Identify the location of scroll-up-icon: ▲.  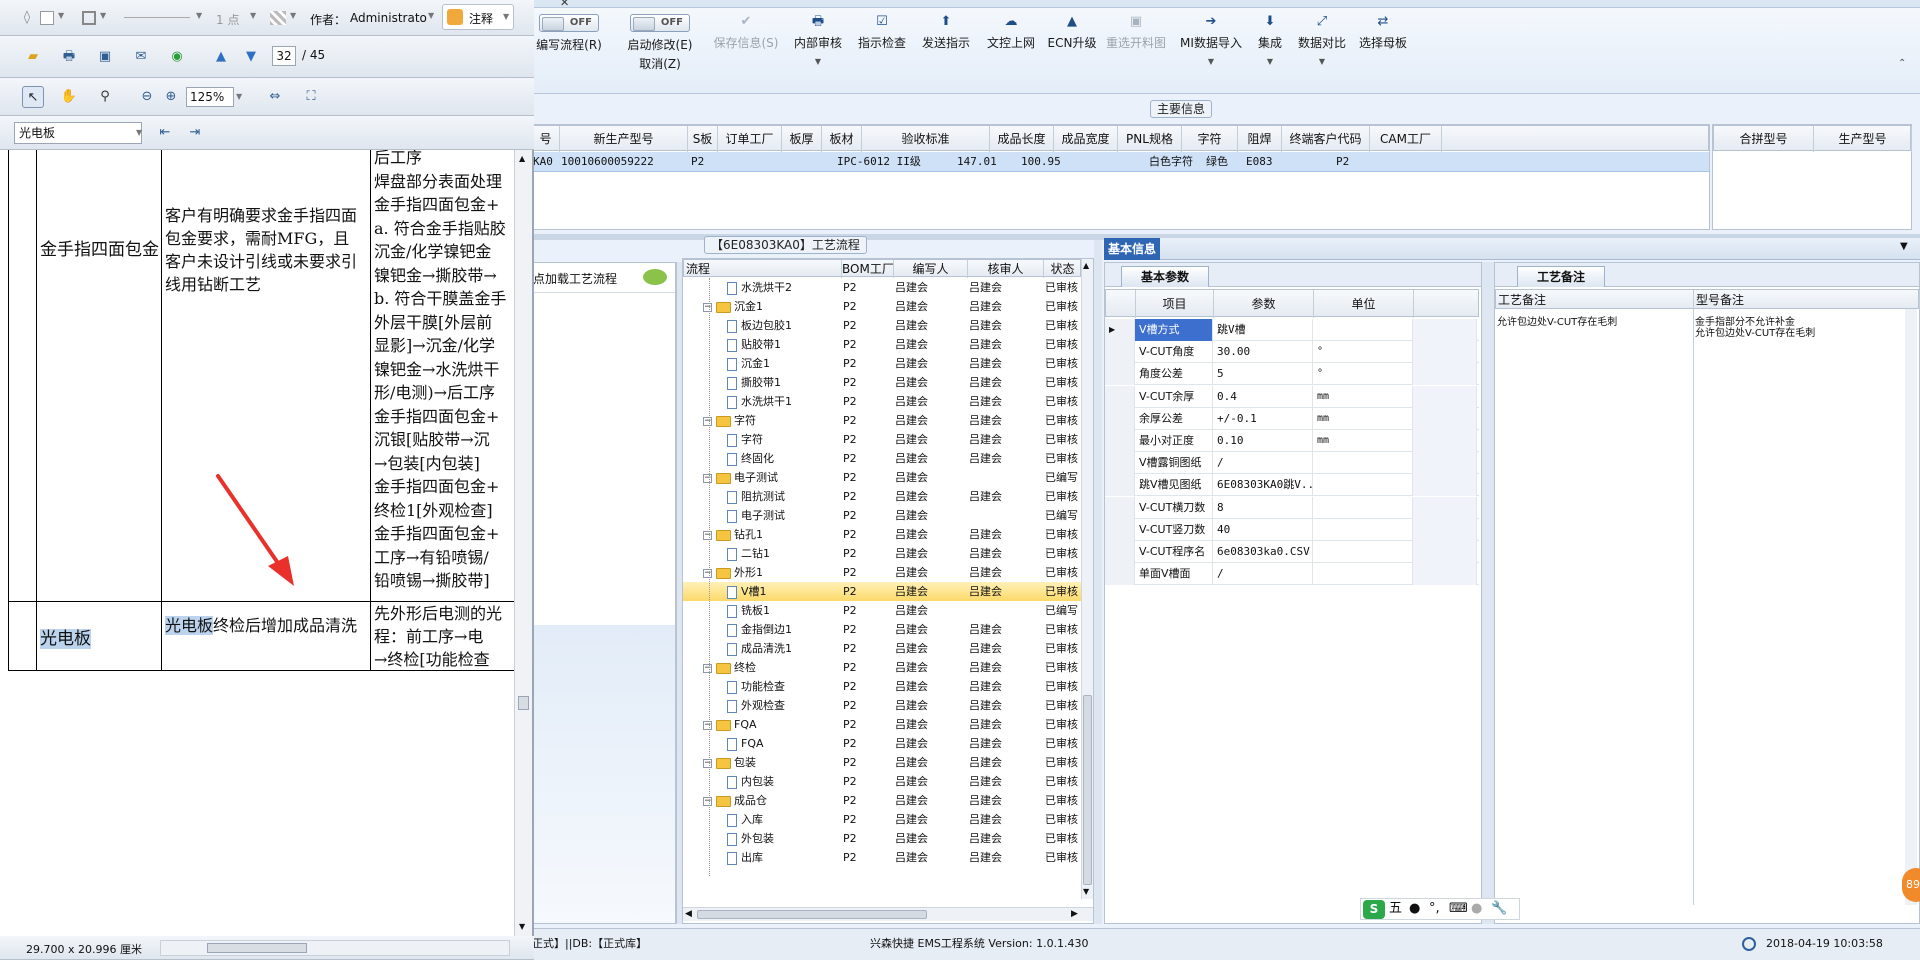
(1086, 265).